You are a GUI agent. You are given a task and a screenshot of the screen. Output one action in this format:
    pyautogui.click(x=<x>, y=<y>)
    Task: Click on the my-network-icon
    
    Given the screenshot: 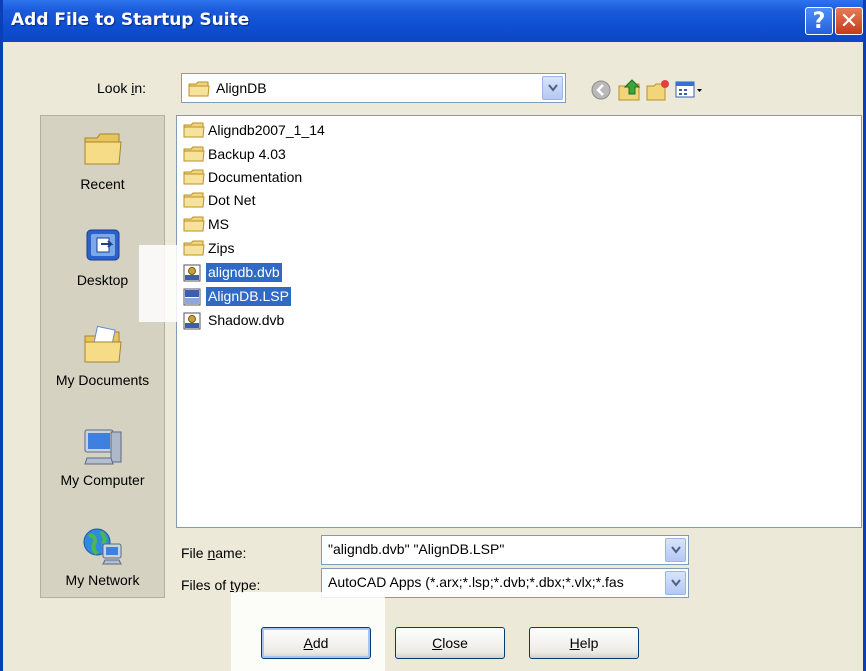 What is the action you would take?
    pyautogui.click(x=102, y=546)
    